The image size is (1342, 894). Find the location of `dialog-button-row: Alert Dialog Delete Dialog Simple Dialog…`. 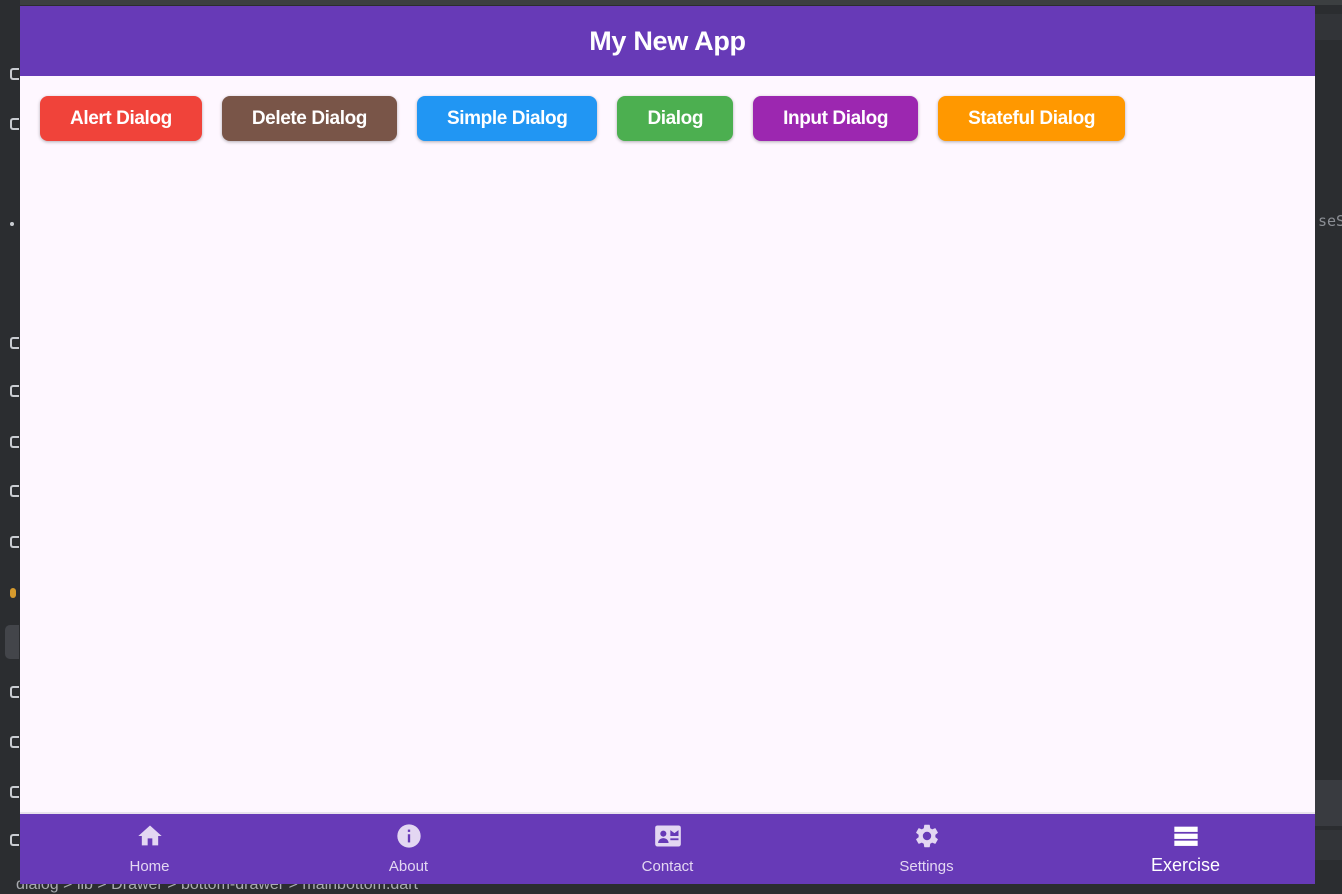

dialog-button-row: Alert Dialog Delete Dialog Simple Dialog… is located at coordinates (583, 118).